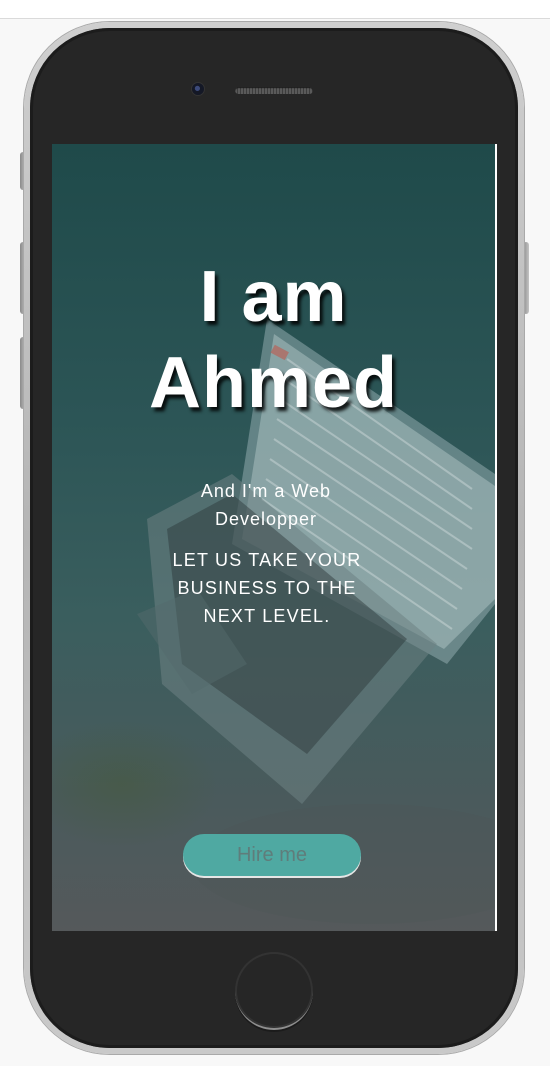  I want to click on speaker-grille, so click(274, 90).